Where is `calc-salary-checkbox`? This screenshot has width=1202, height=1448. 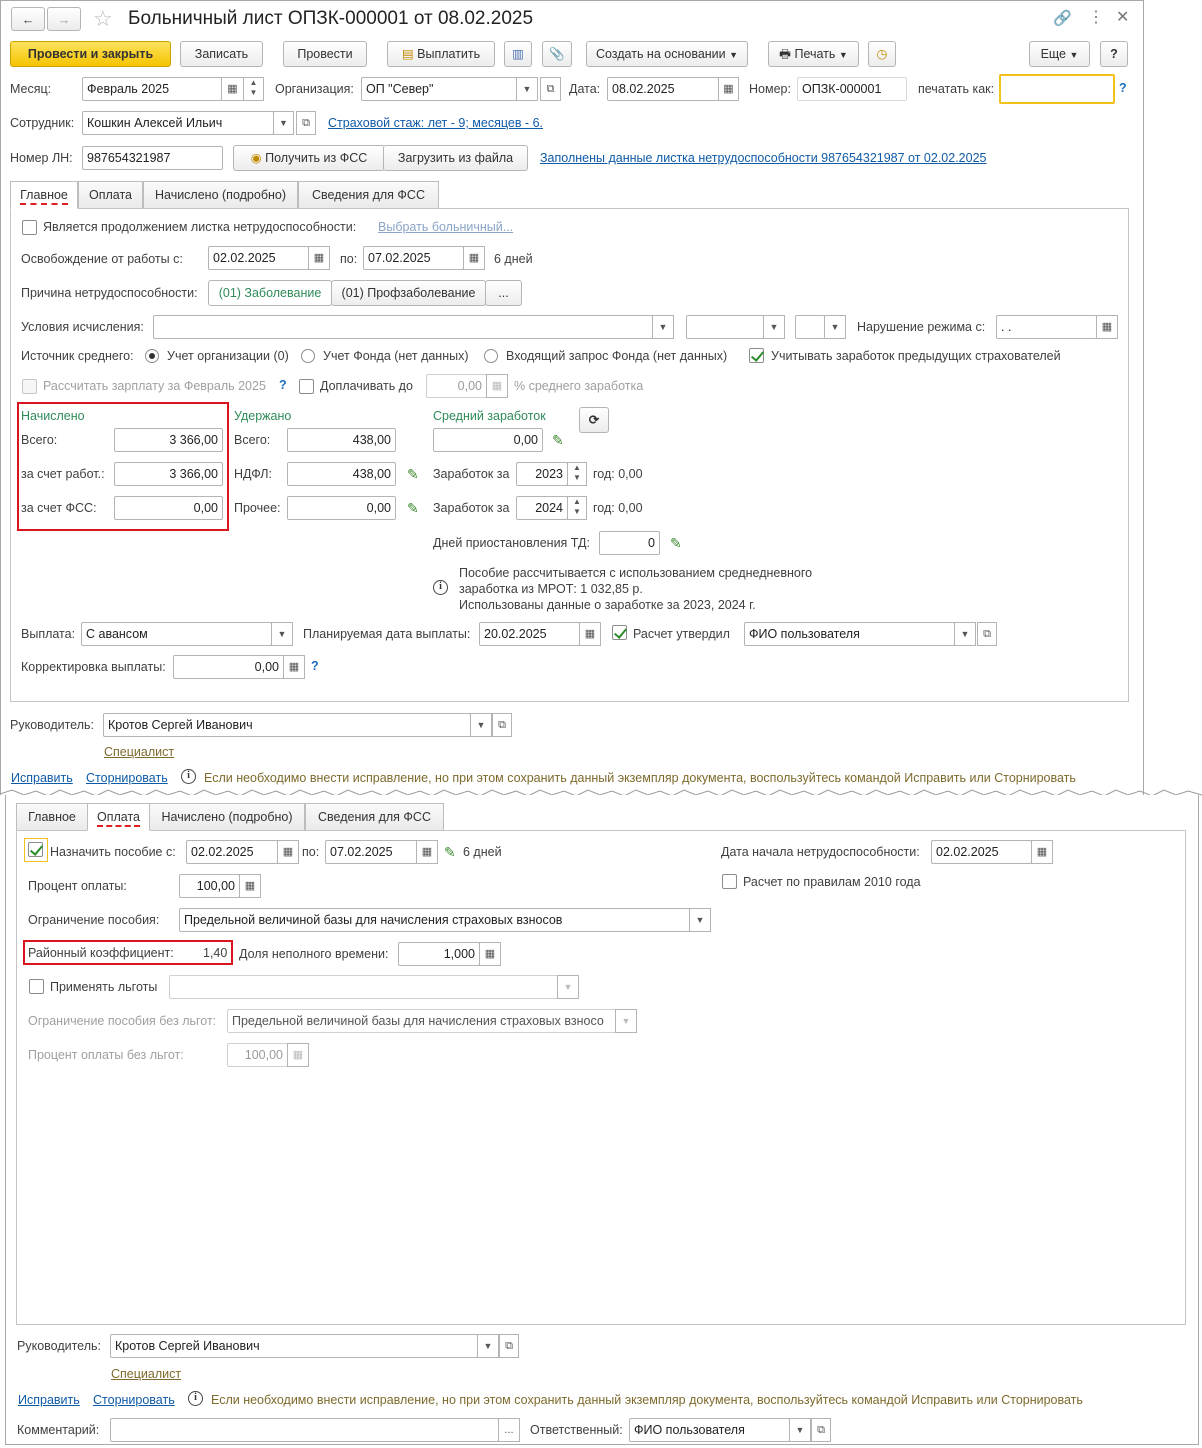
calc-salary-checkbox is located at coordinates (29, 386).